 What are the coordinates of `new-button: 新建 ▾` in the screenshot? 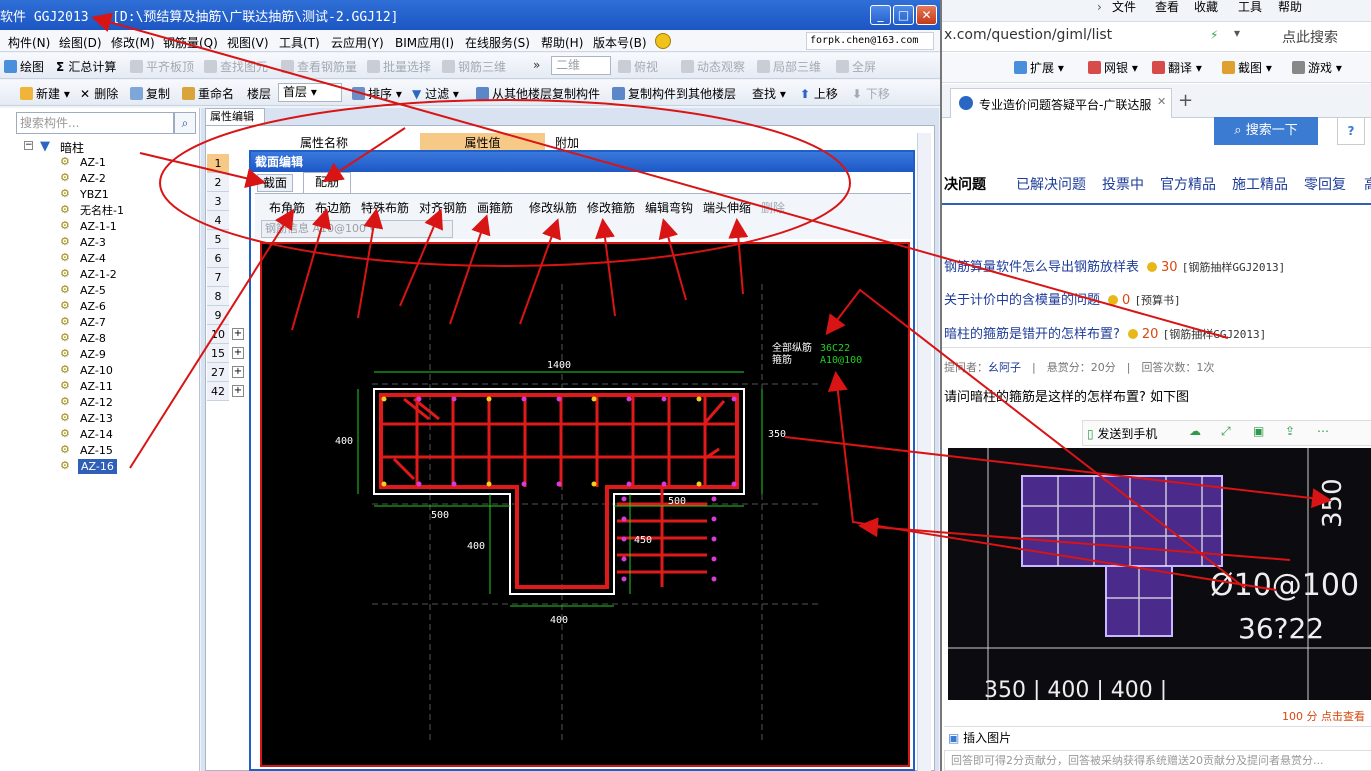 It's located at (45, 93).